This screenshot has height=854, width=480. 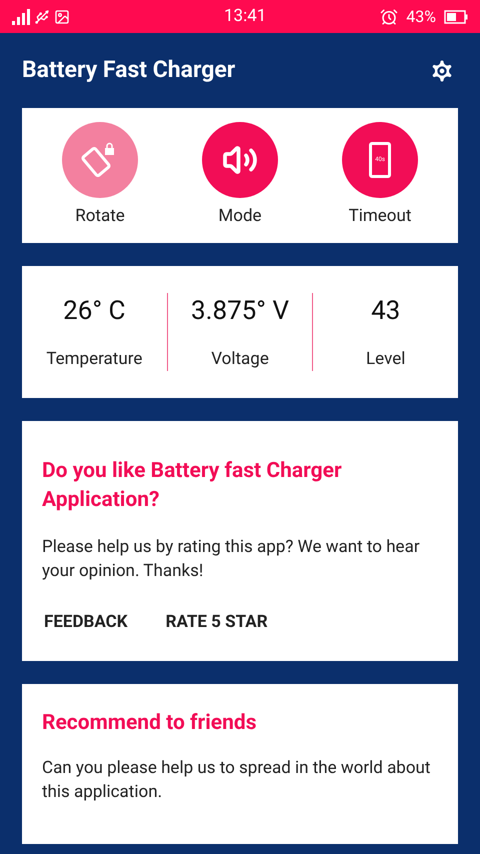 What do you see at coordinates (21, 16) in the screenshot?
I see `signal-icon` at bounding box center [21, 16].